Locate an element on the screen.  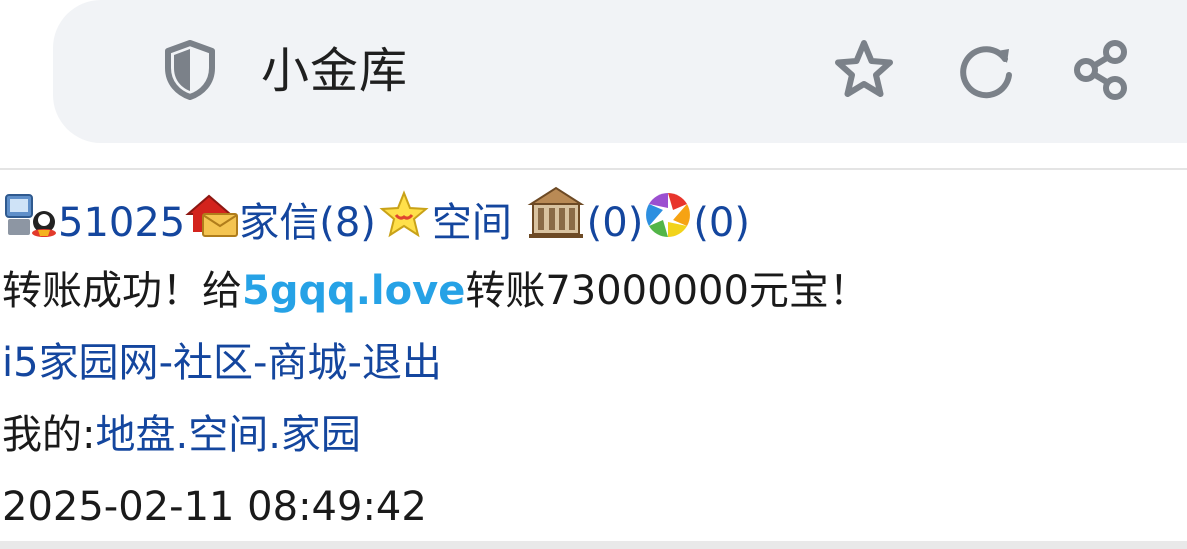
reload-button is located at coordinates (986, 70).